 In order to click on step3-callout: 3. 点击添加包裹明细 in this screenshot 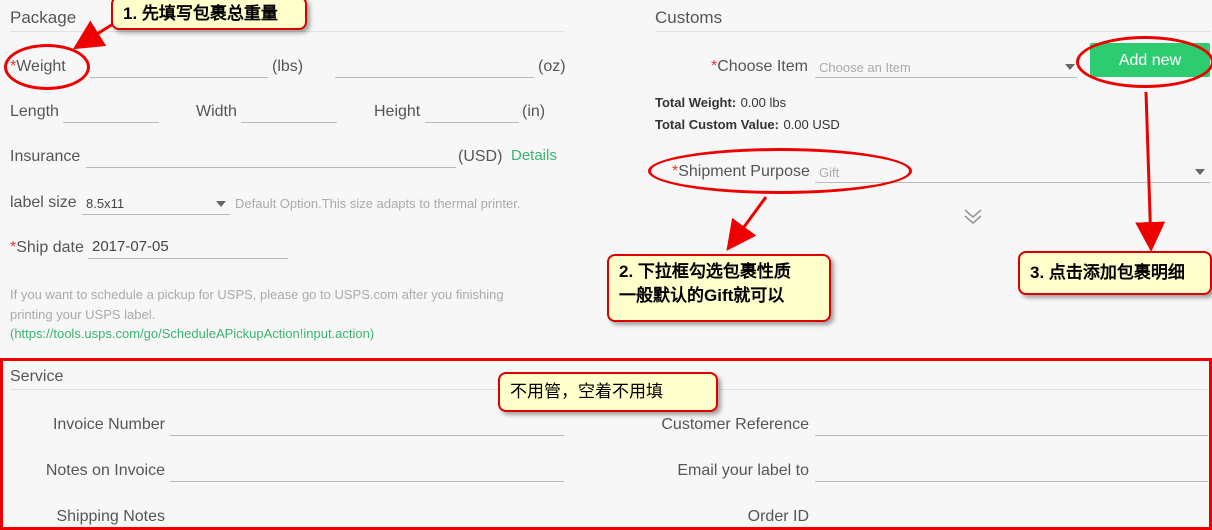, I will do `click(1115, 273)`.